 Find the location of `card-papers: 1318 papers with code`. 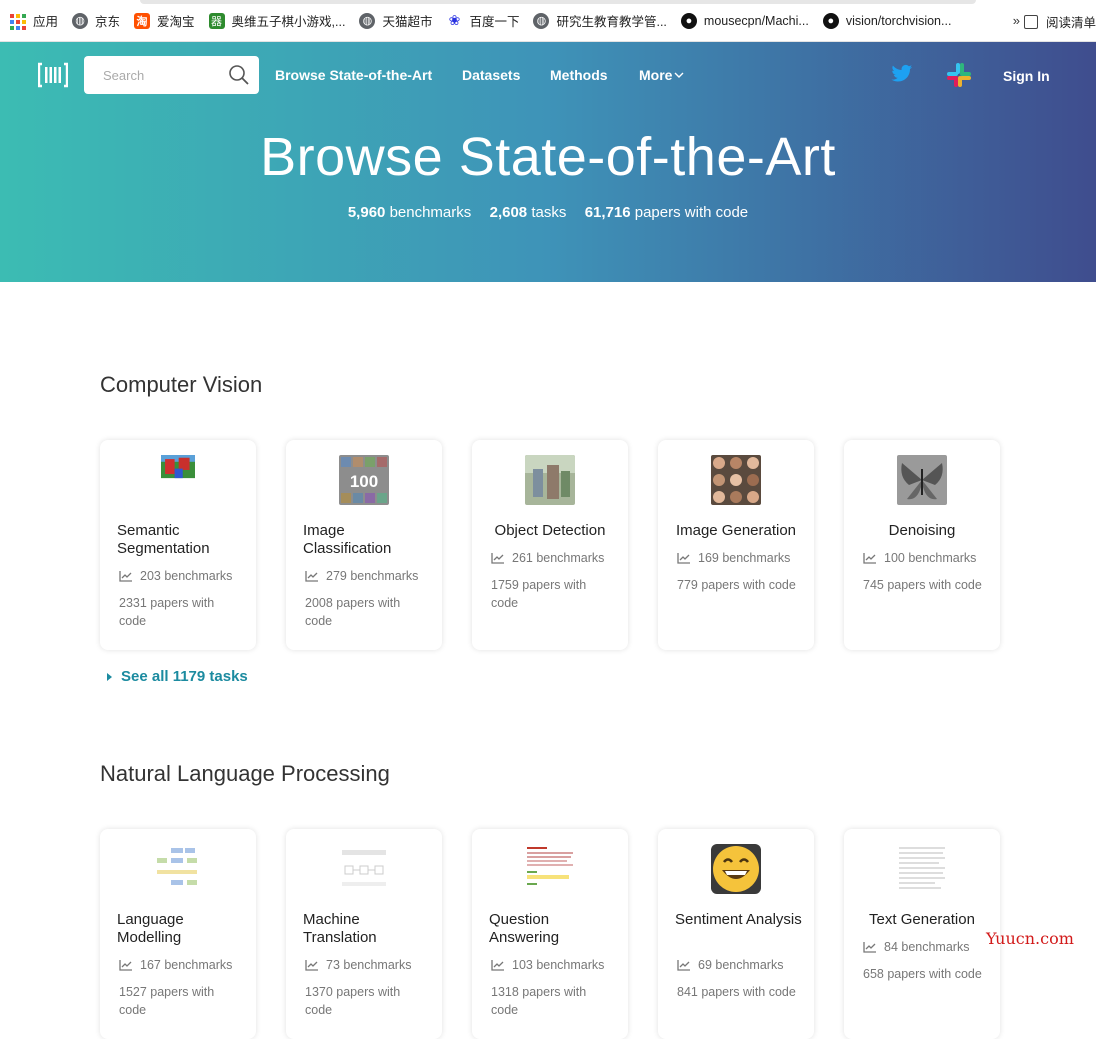

card-papers: 1318 papers with code is located at coordinates (539, 1001).